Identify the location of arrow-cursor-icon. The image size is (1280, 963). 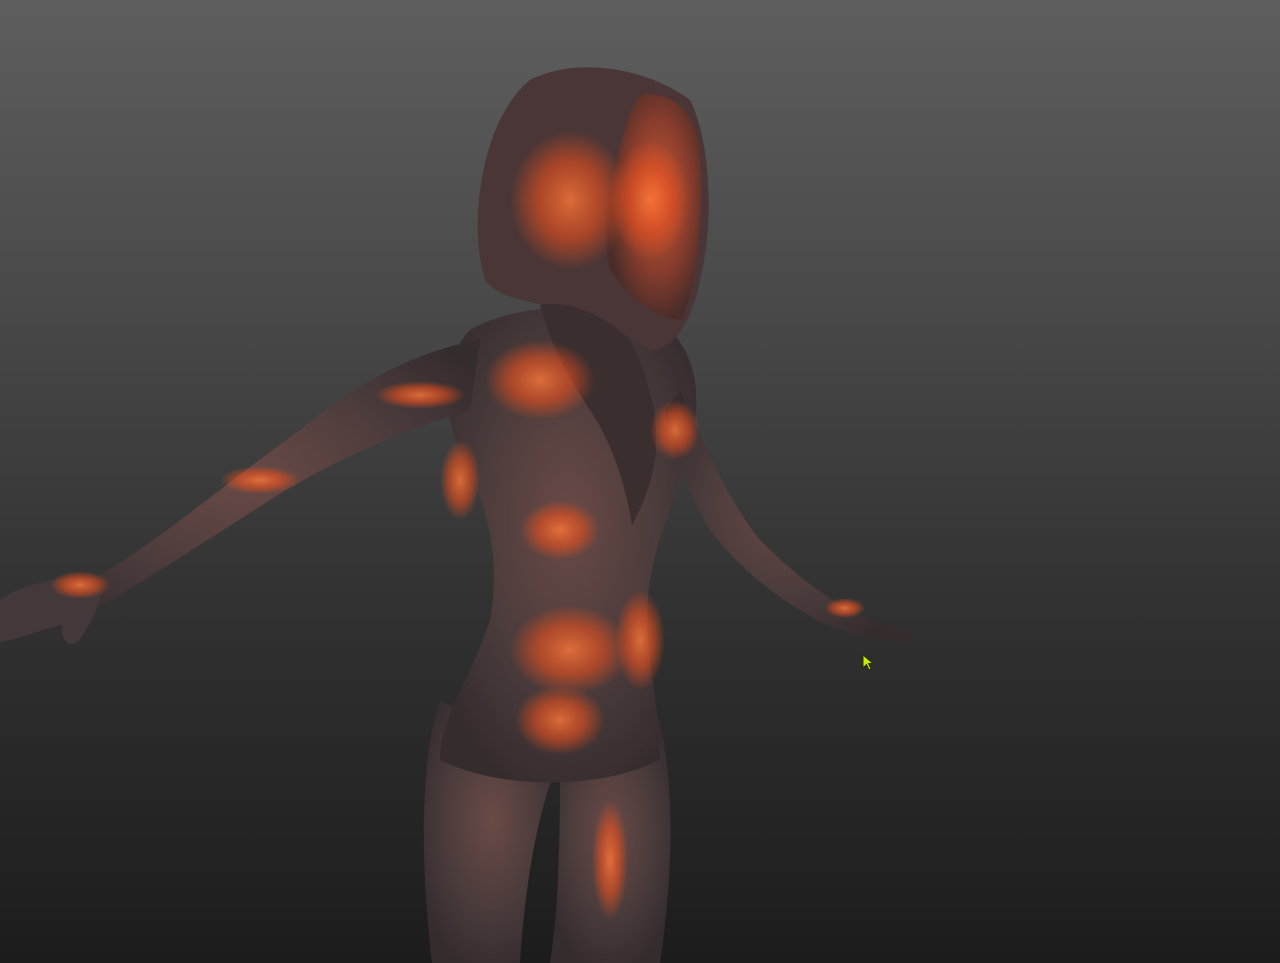
(868, 662).